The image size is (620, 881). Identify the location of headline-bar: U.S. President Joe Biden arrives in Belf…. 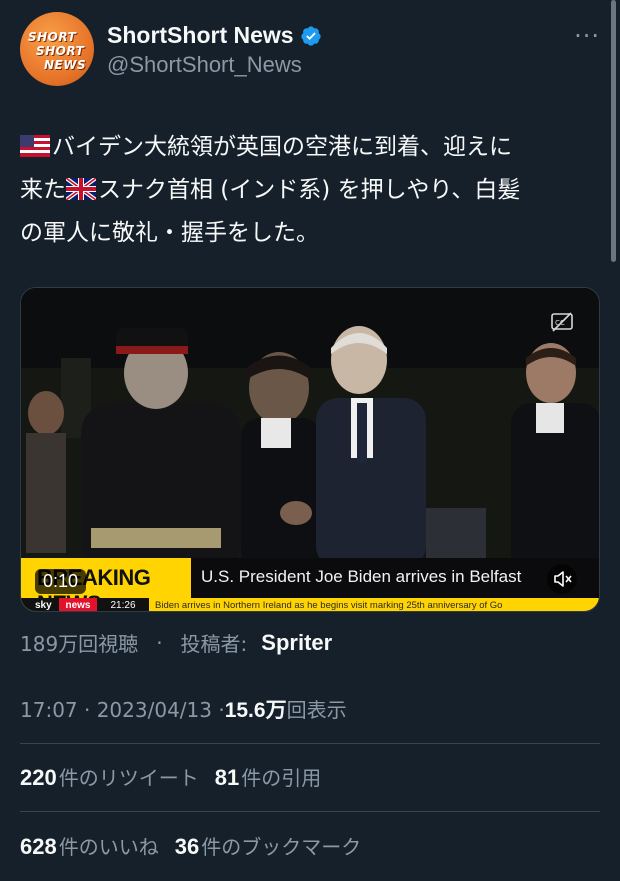
(395, 578).